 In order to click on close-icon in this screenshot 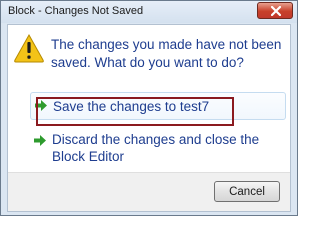, I will do `click(276, 11)`.